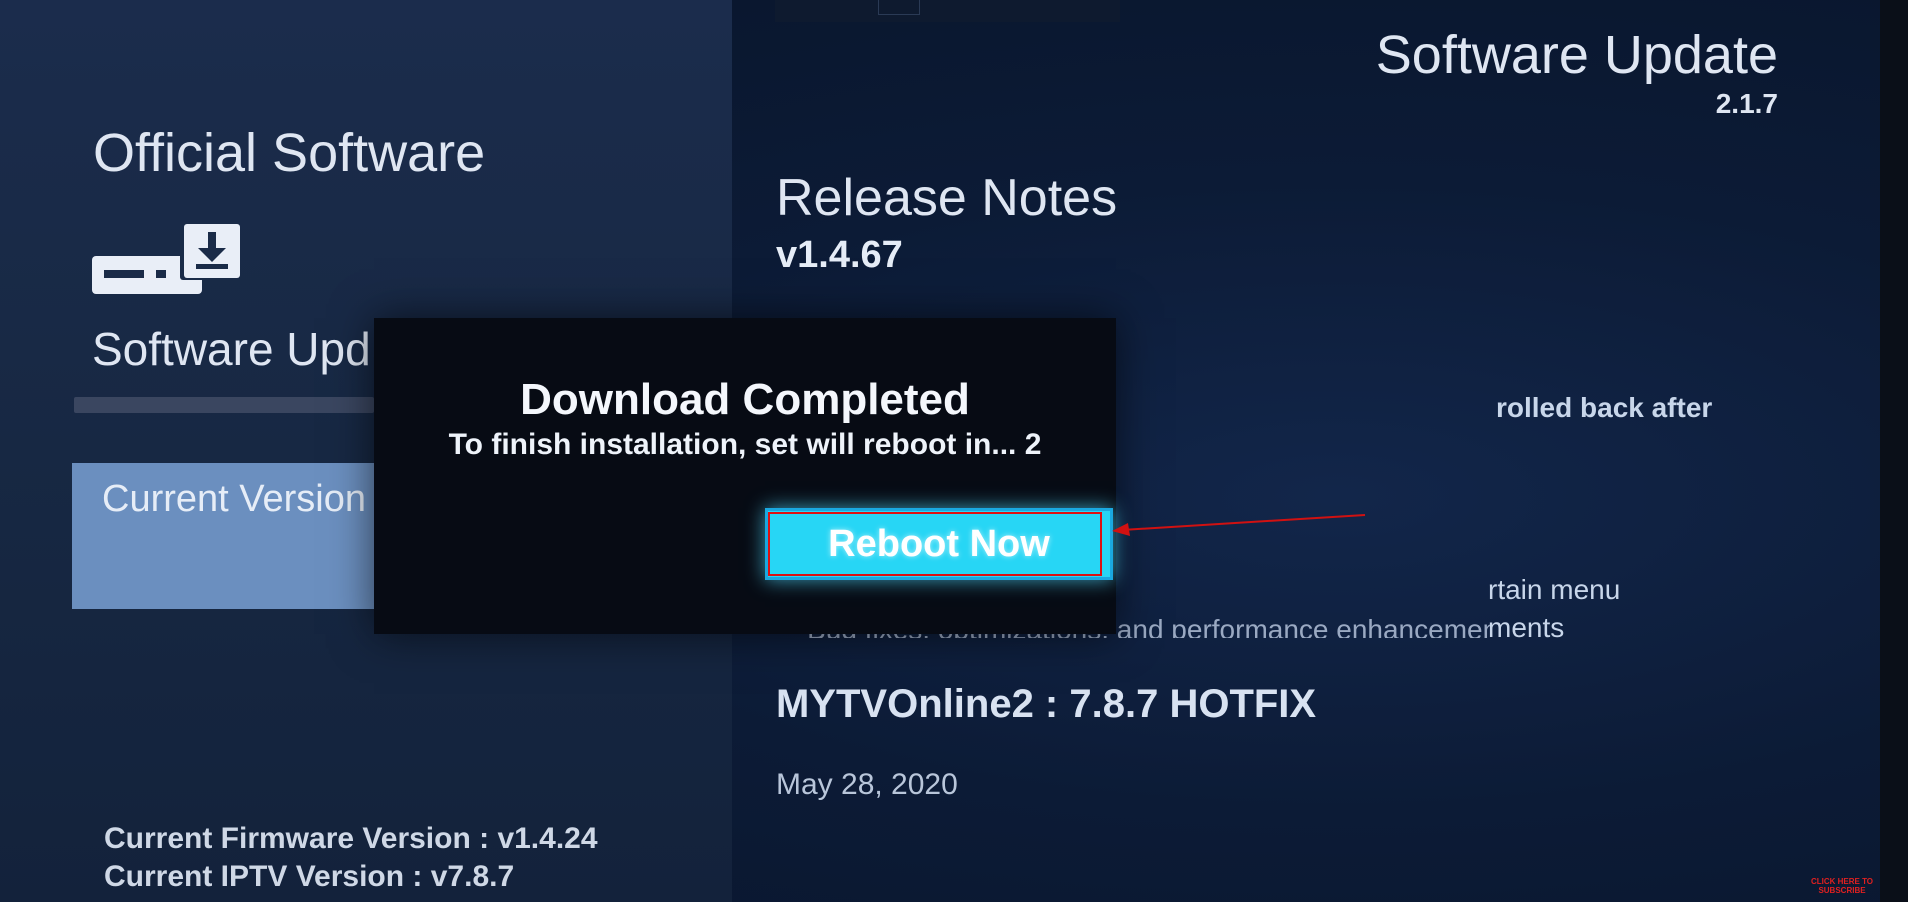  I want to click on screen-edge, so click(1894, 451).